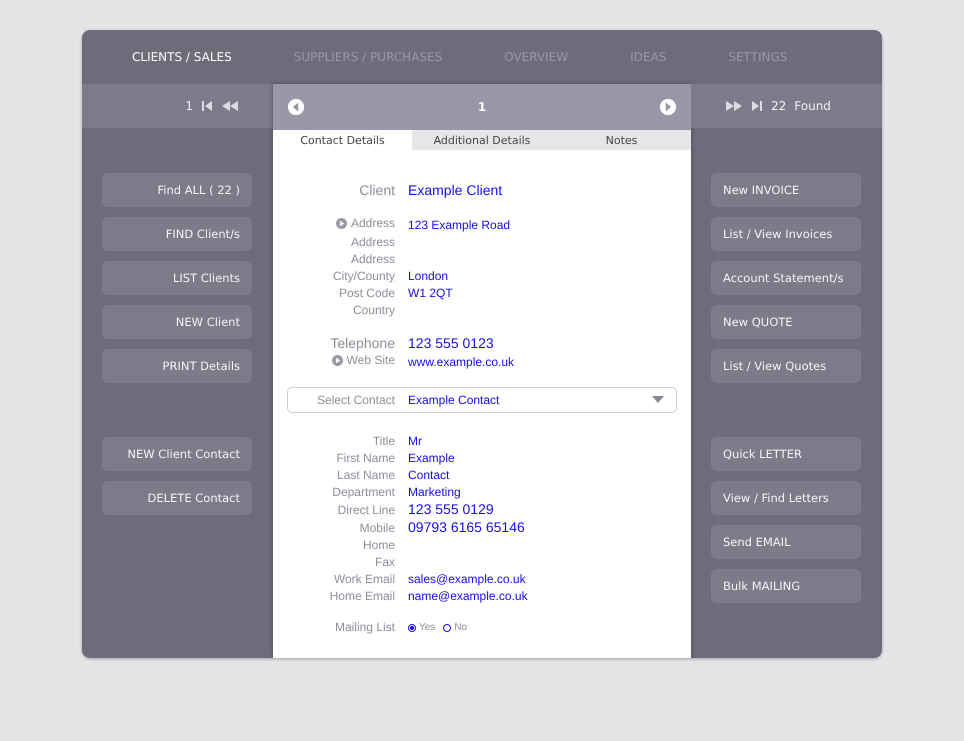  I want to click on previous-icon, so click(296, 107).